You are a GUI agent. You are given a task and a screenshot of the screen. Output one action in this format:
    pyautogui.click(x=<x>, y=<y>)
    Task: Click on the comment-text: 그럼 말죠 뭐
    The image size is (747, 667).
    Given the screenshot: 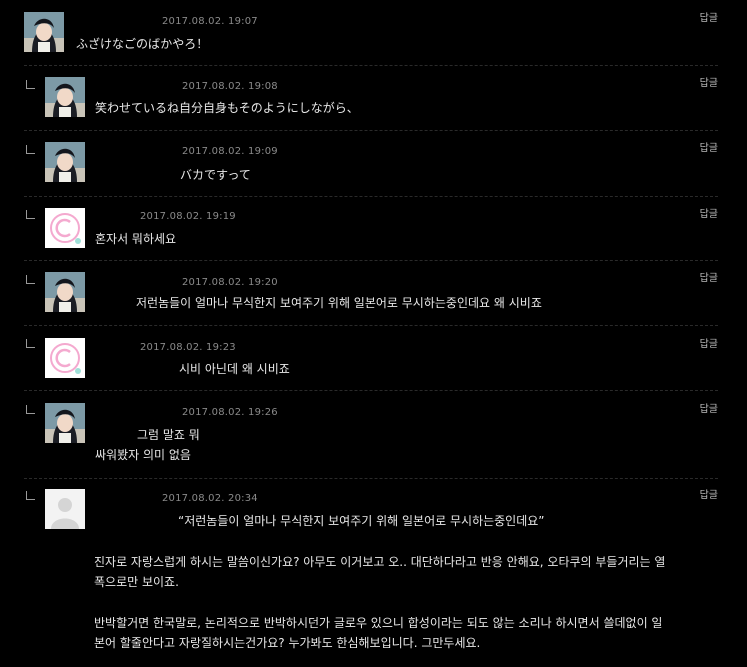 What is the action you would take?
    pyautogui.click(x=168, y=435)
    